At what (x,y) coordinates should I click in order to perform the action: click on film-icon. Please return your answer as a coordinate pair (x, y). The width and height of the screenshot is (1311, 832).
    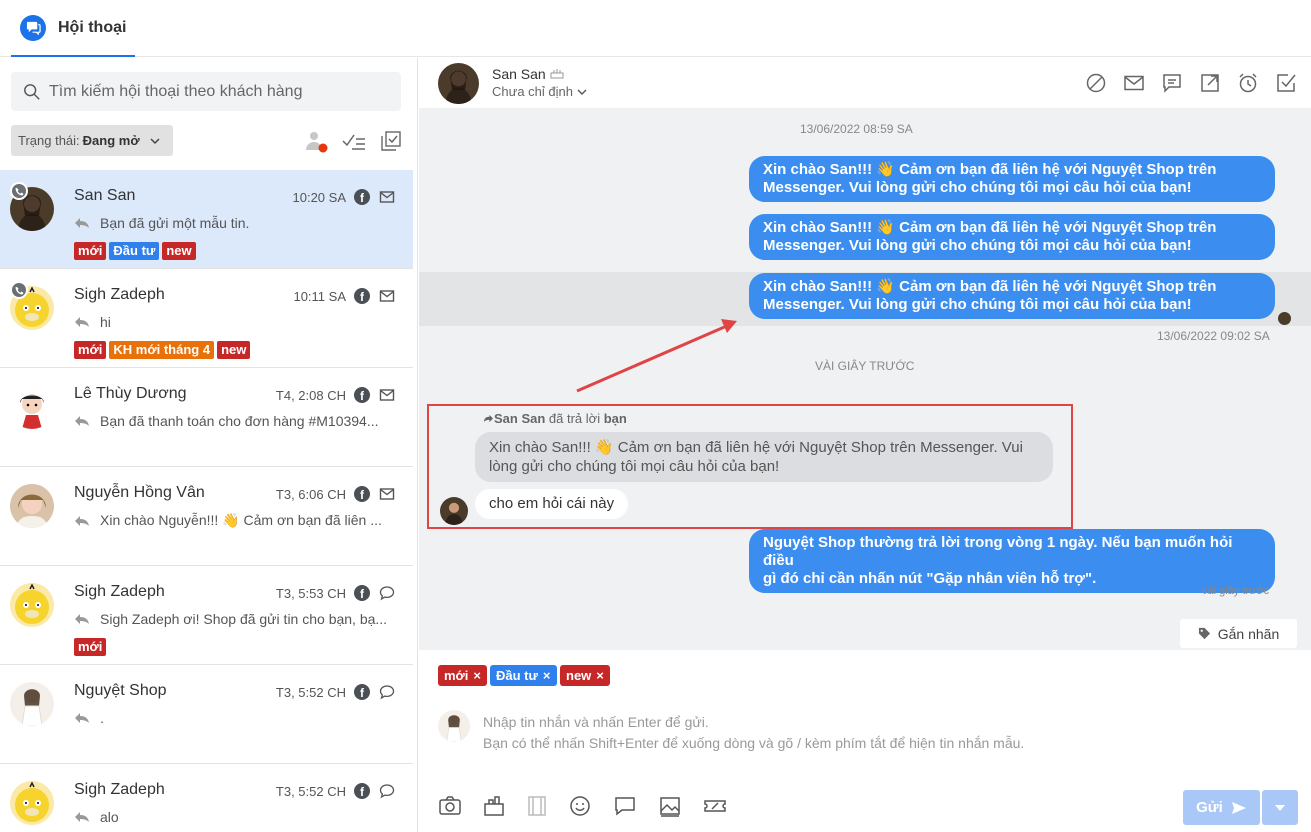
    Looking at the image, I should click on (537, 806).